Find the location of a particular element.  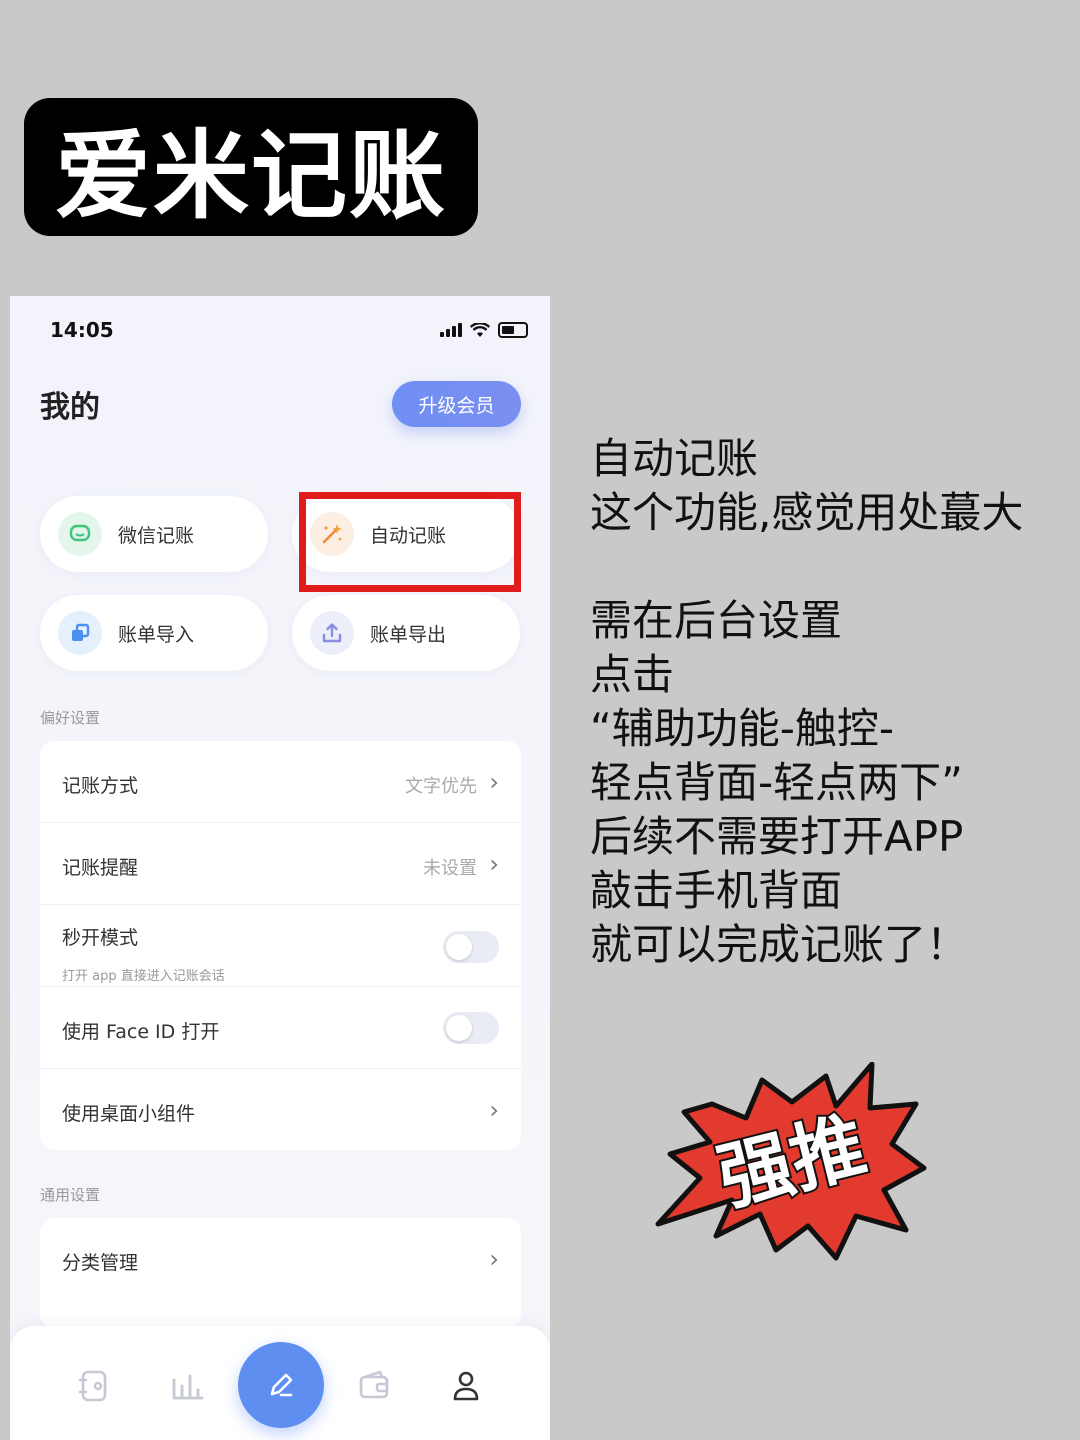

row-label: 使用 Face ID 打开 is located at coordinates (141, 1032).